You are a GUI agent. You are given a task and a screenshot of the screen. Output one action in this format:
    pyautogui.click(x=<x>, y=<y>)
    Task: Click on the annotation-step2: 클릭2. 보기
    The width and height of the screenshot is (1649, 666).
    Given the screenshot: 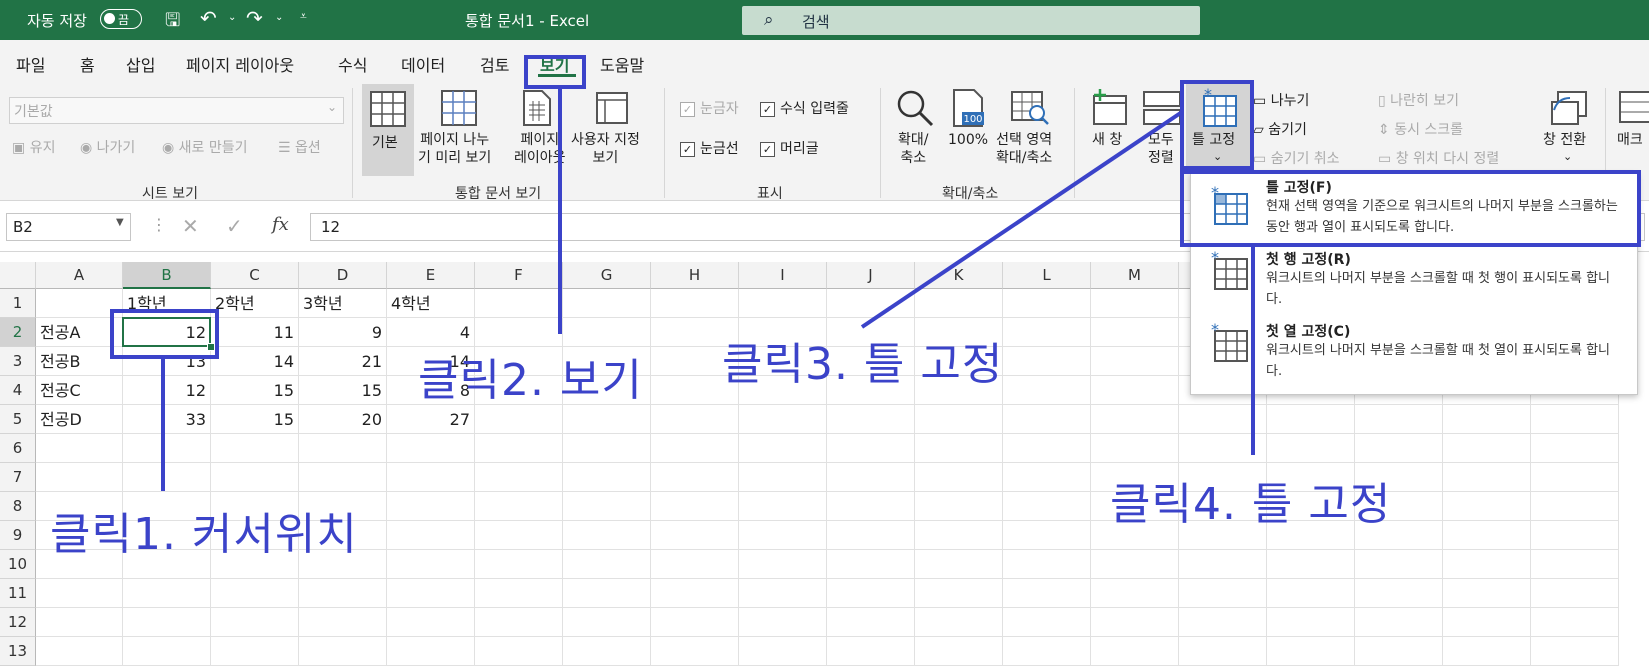 What is the action you would take?
    pyautogui.click(x=530, y=380)
    